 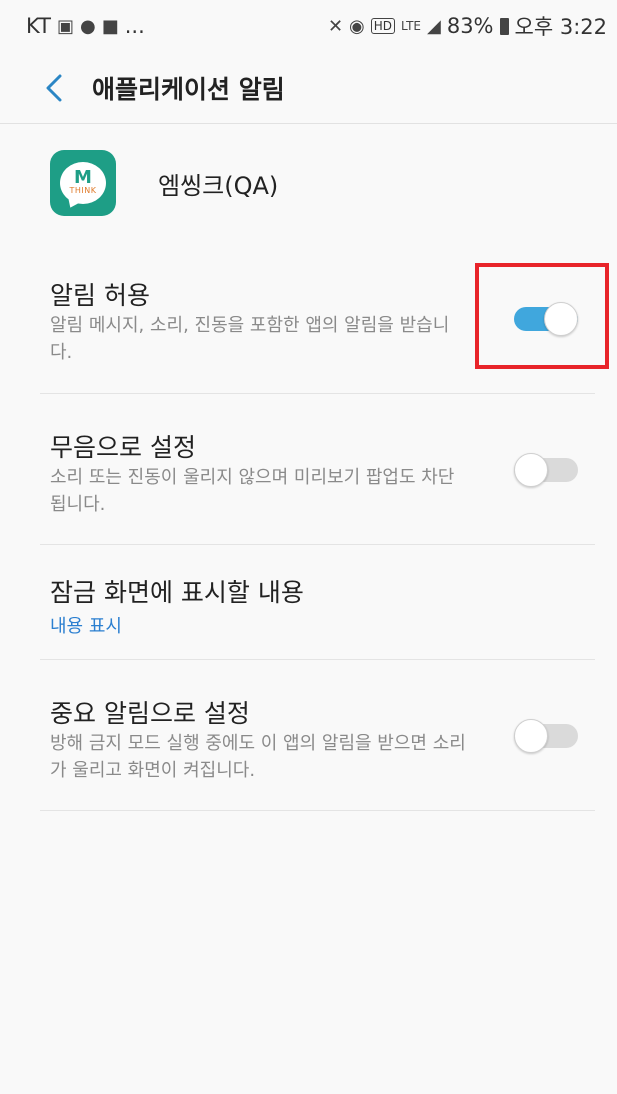 I want to click on app-header: M THINK 엠씽크(QA), so click(x=164, y=183).